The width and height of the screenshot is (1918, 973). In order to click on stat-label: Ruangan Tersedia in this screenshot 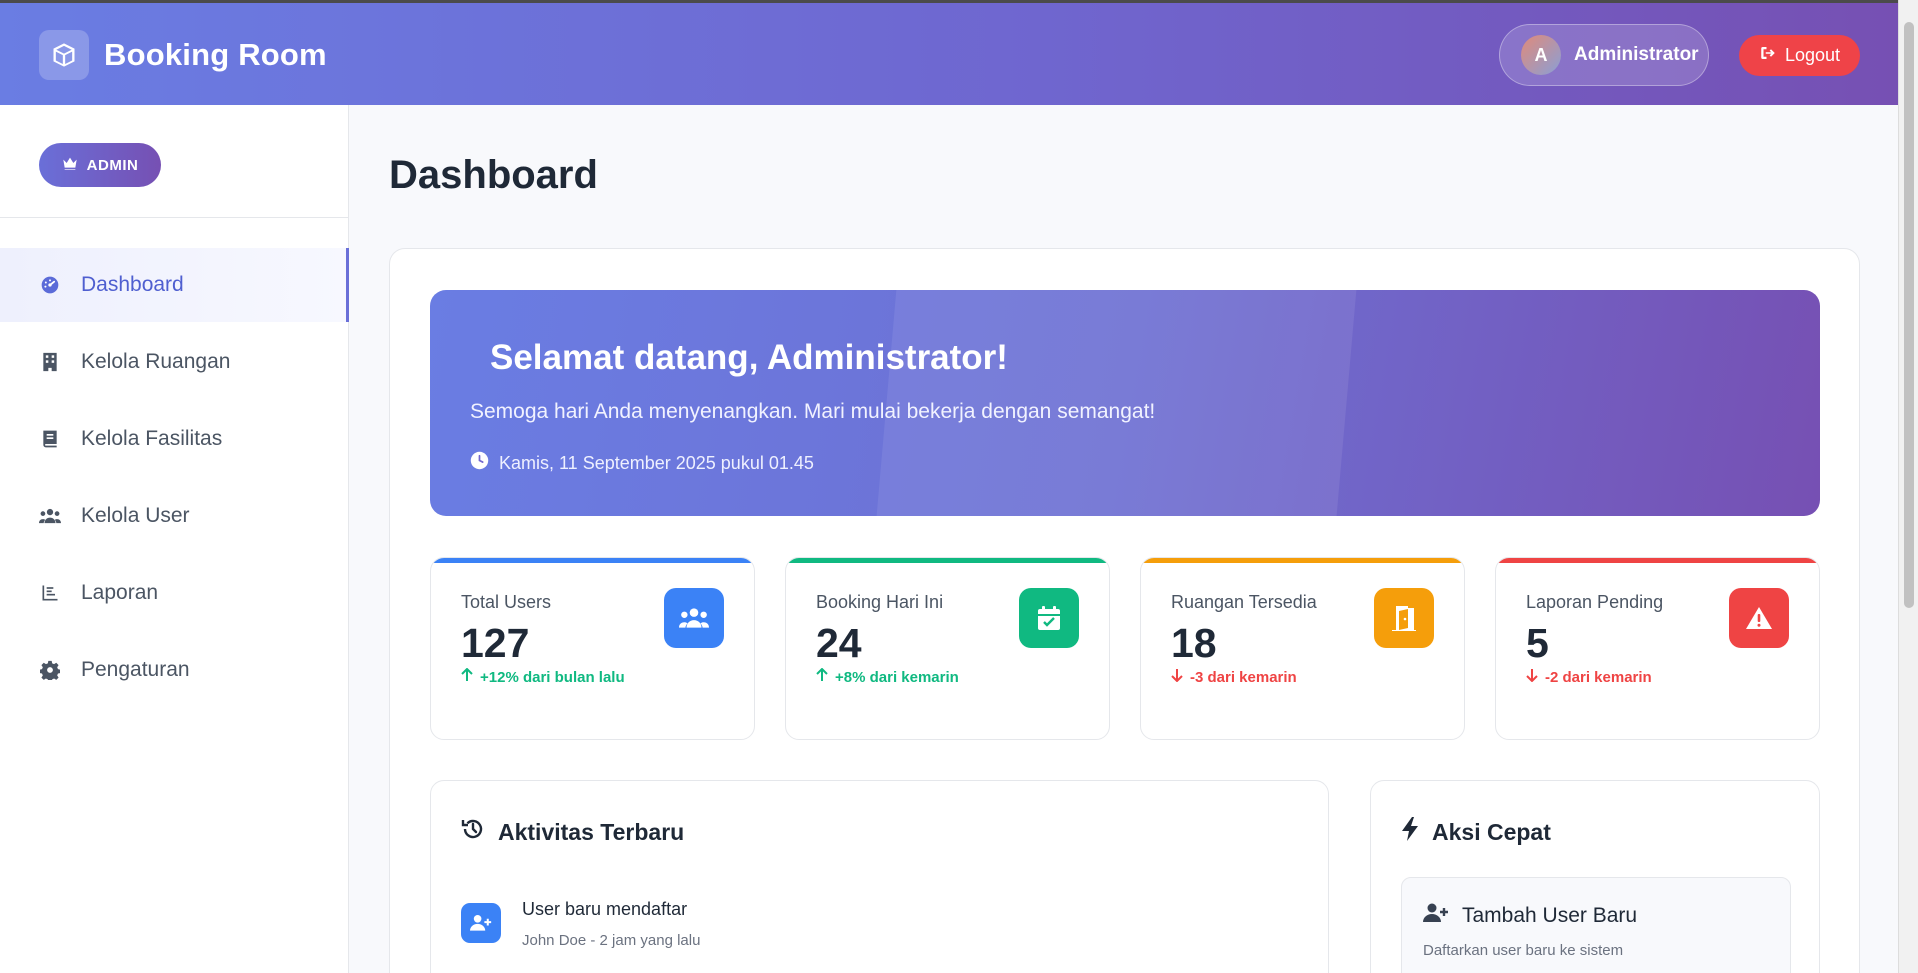, I will do `click(1244, 602)`.